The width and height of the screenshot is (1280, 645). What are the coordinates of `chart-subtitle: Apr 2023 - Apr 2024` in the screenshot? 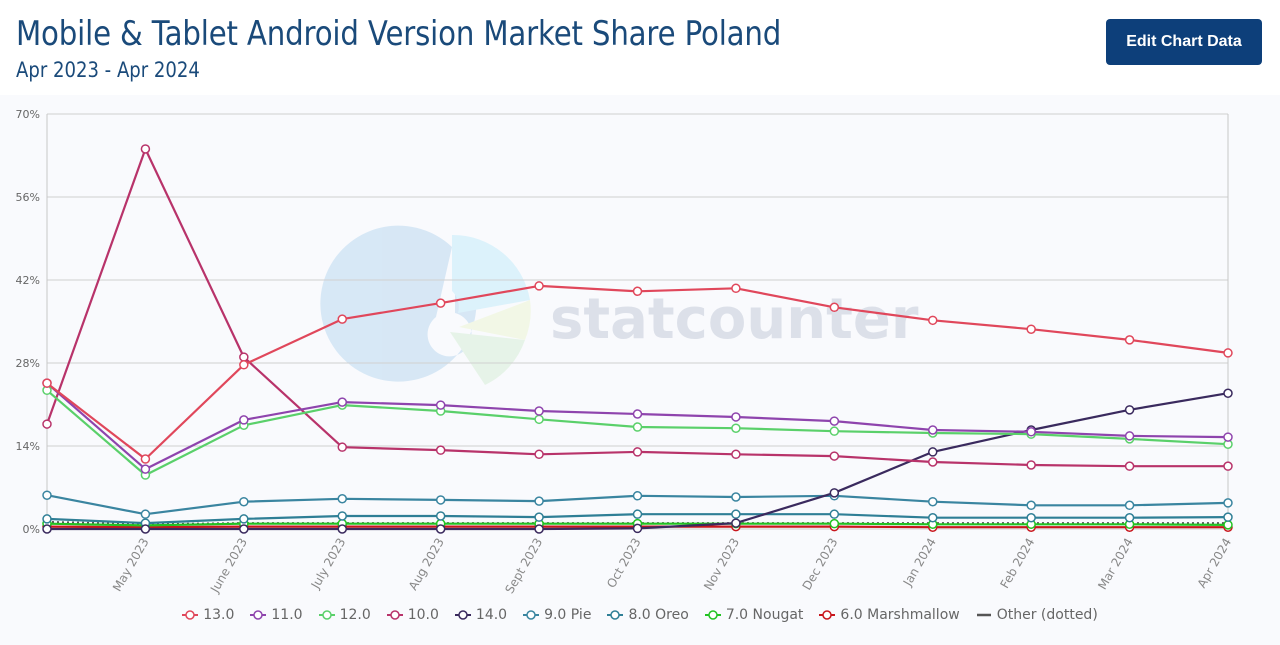 It's located at (108, 70).